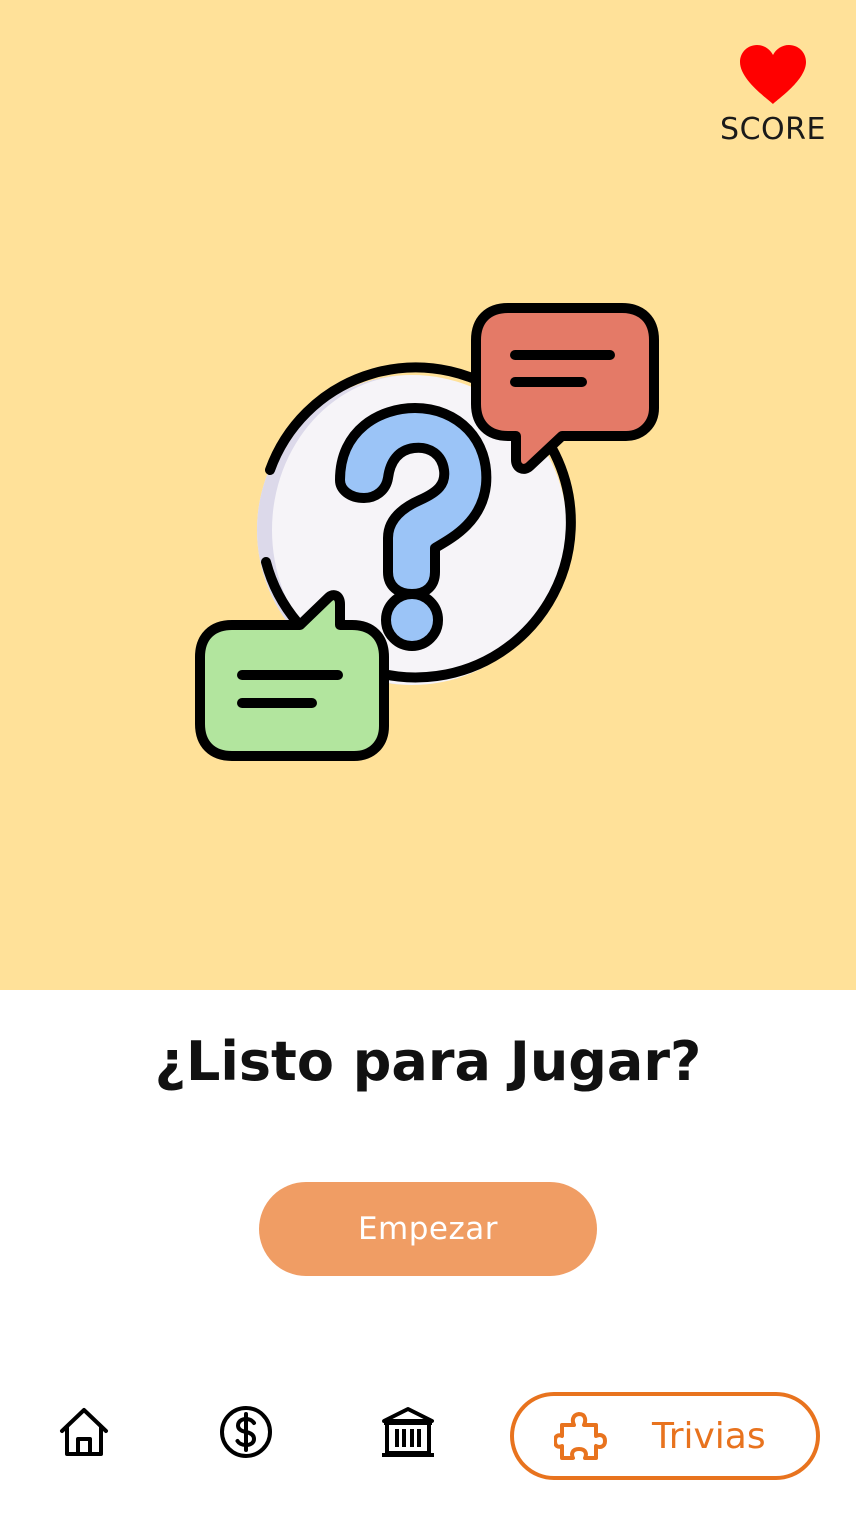 This screenshot has height=1522, width=856. What do you see at coordinates (773, 129) in the screenshot?
I see `score-label: SCORE` at bounding box center [773, 129].